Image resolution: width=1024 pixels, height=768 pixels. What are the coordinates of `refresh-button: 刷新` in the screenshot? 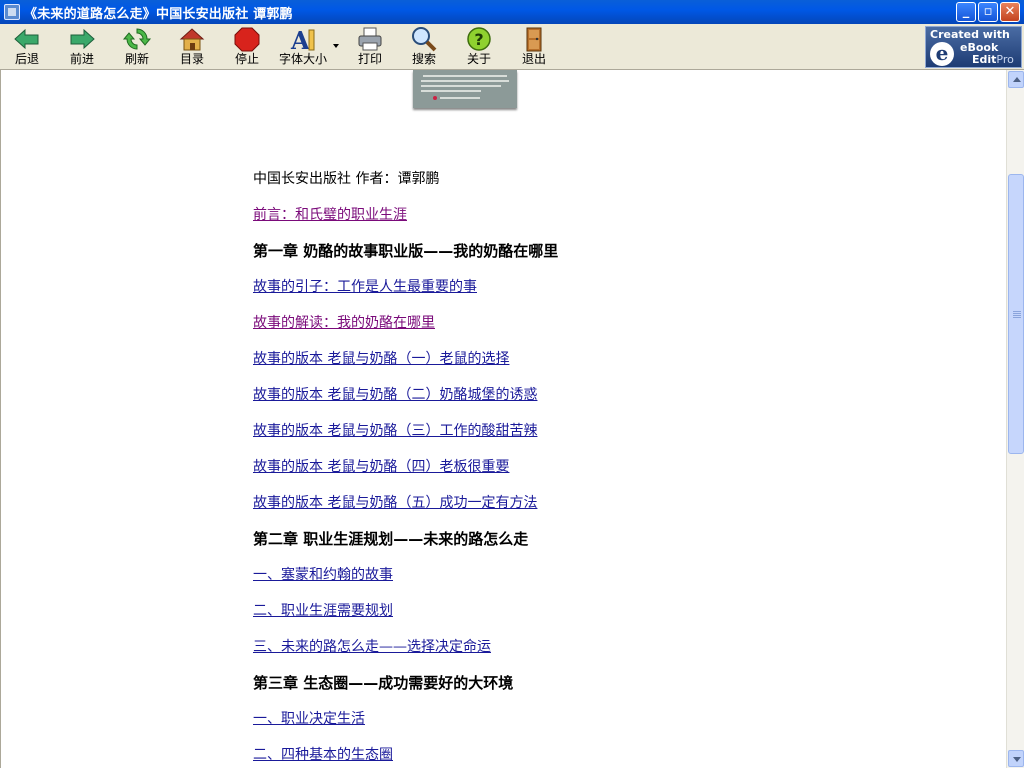 It's located at (137, 47).